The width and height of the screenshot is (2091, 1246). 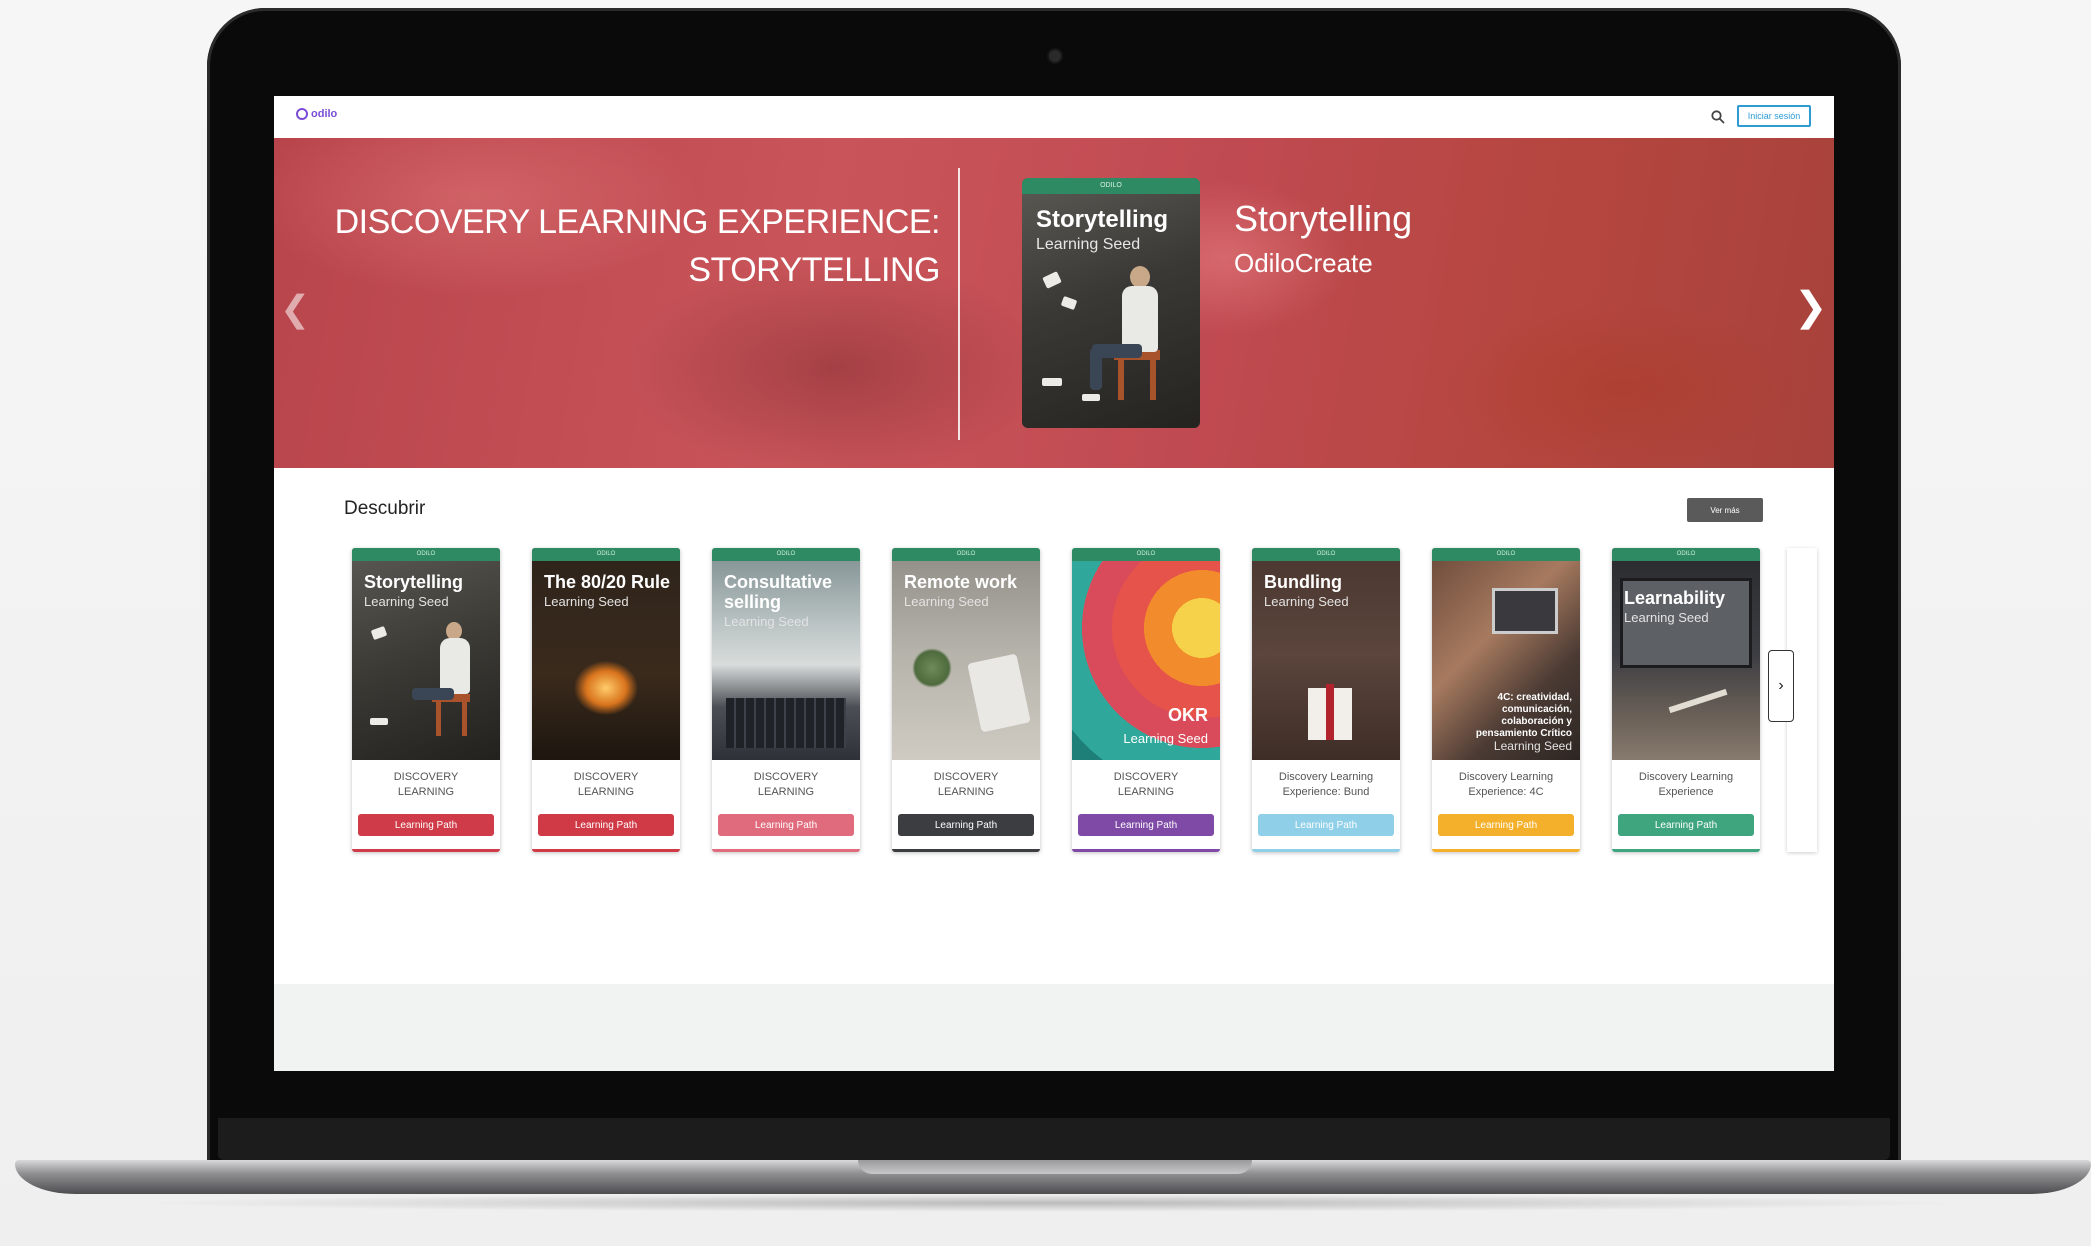 What do you see at coordinates (1506, 785) in the screenshot?
I see `card-meta: Discovery Learning Experience: 4C` at bounding box center [1506, 785].